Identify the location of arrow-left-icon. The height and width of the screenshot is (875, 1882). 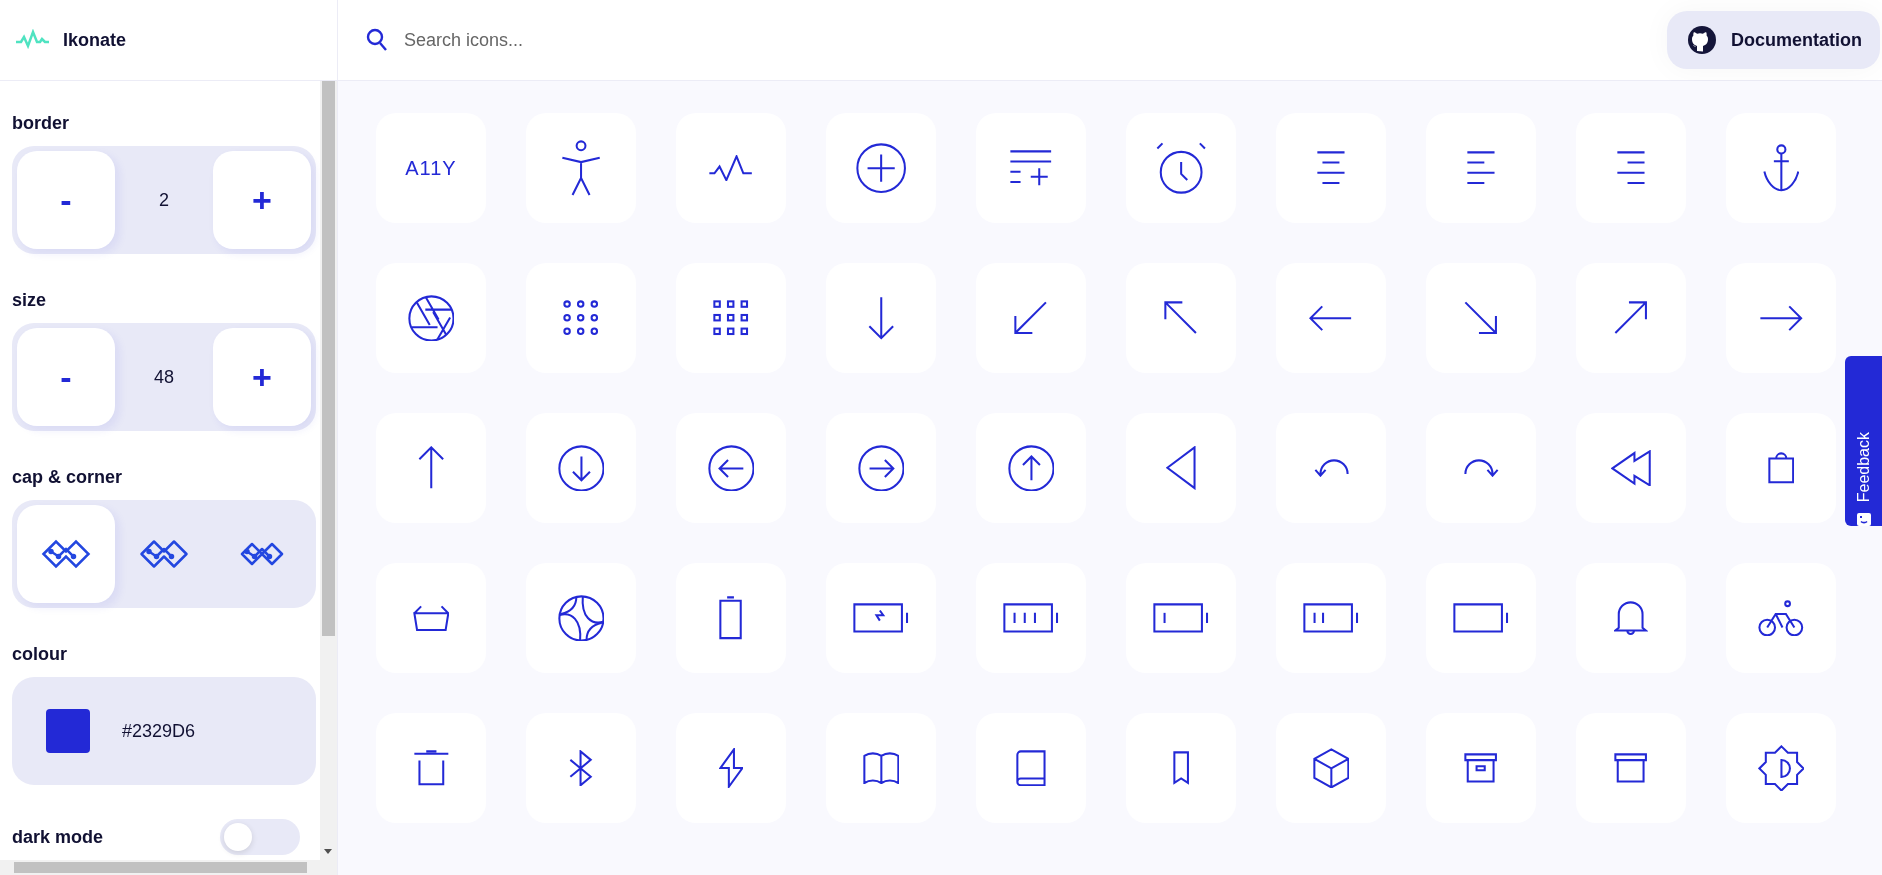
(1331, 318).